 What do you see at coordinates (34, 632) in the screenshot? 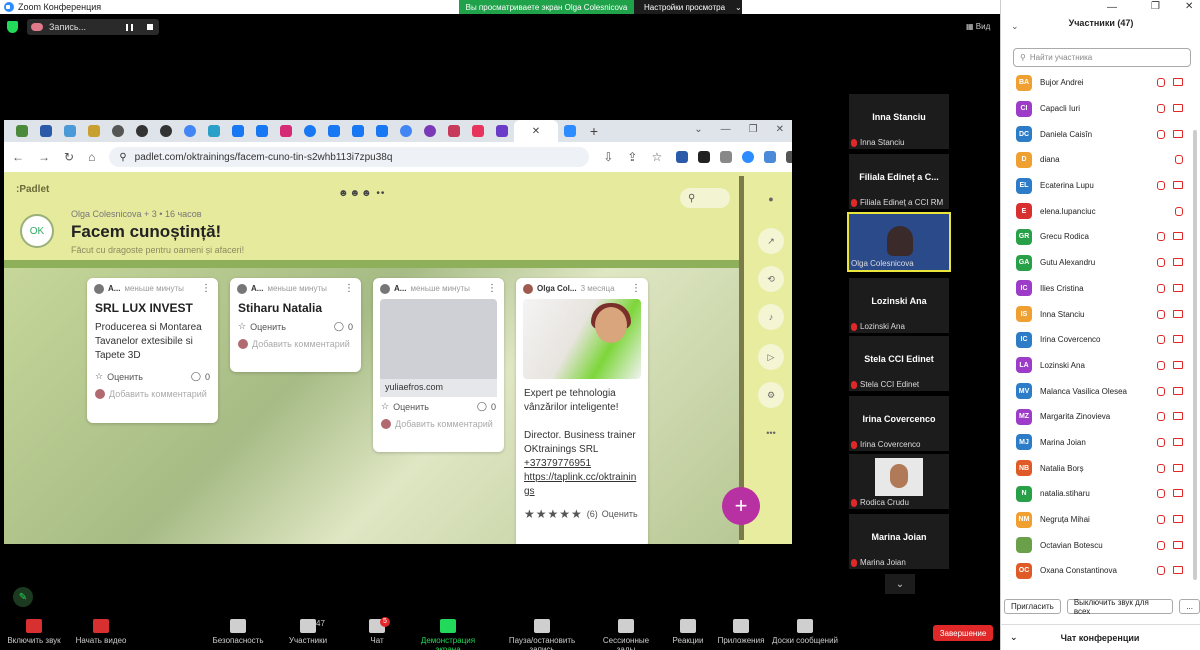
I see `unmute-button: Включить звук` at bounding box center [34, 632].